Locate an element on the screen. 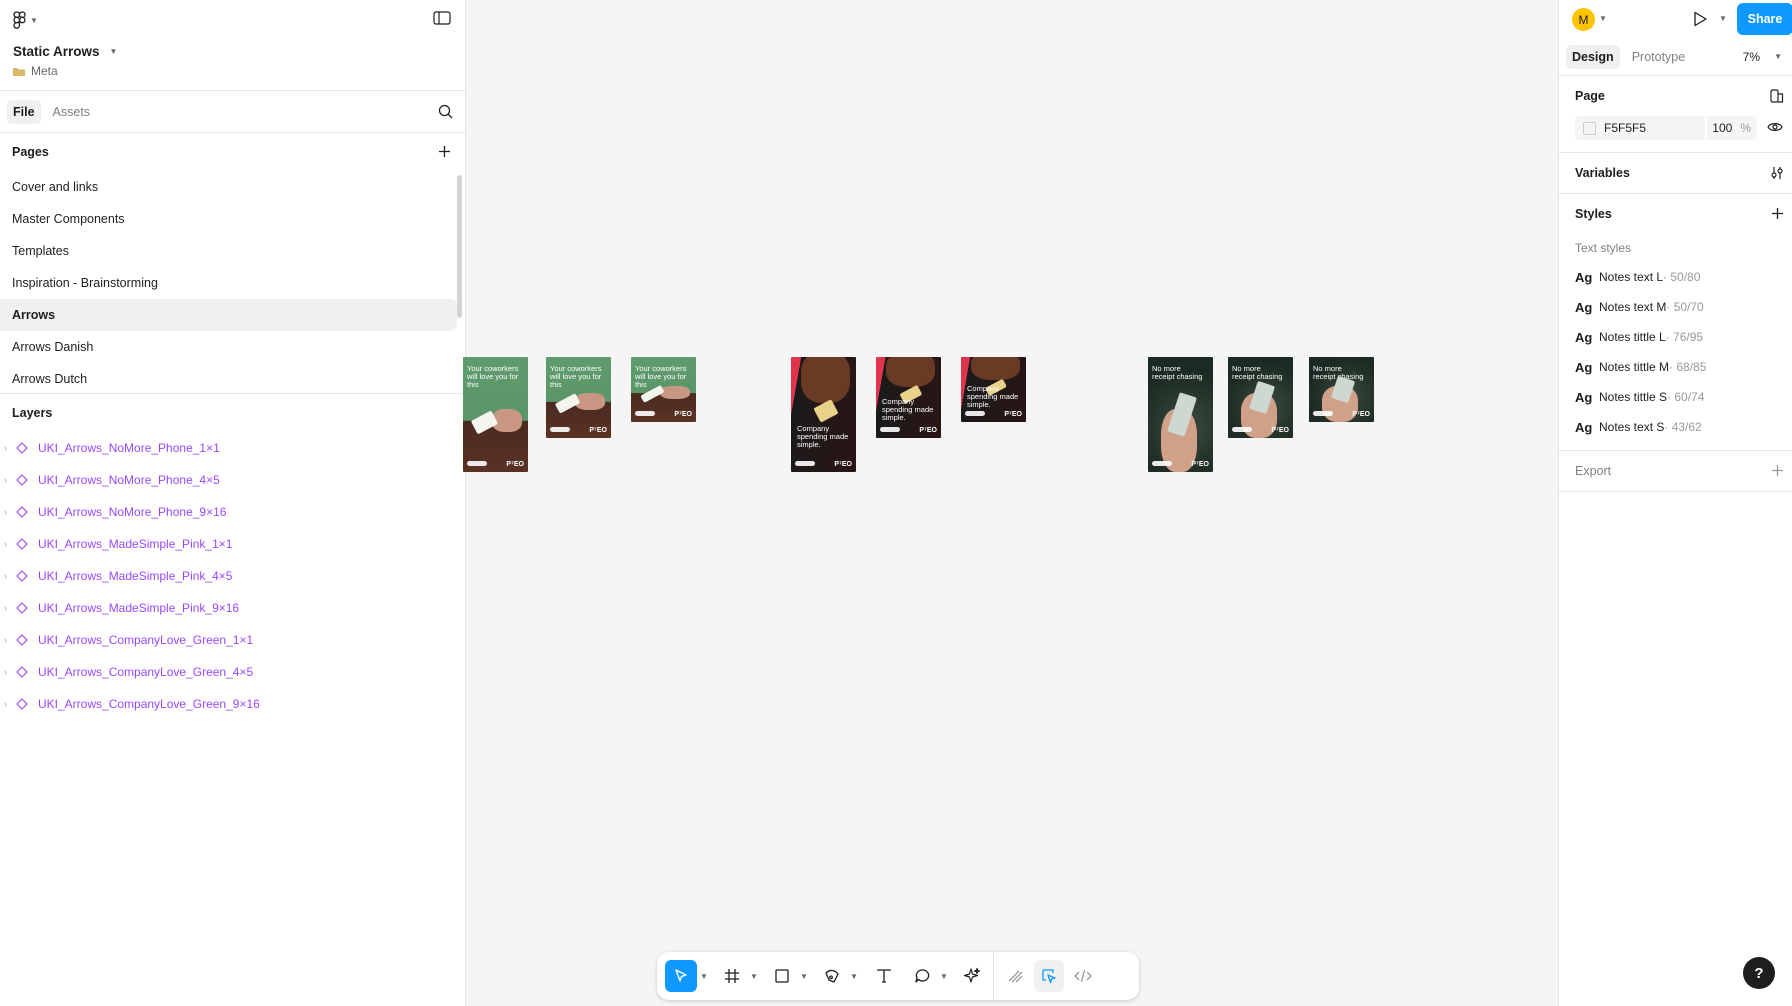  present-button is located at coordinates (1700, 20).